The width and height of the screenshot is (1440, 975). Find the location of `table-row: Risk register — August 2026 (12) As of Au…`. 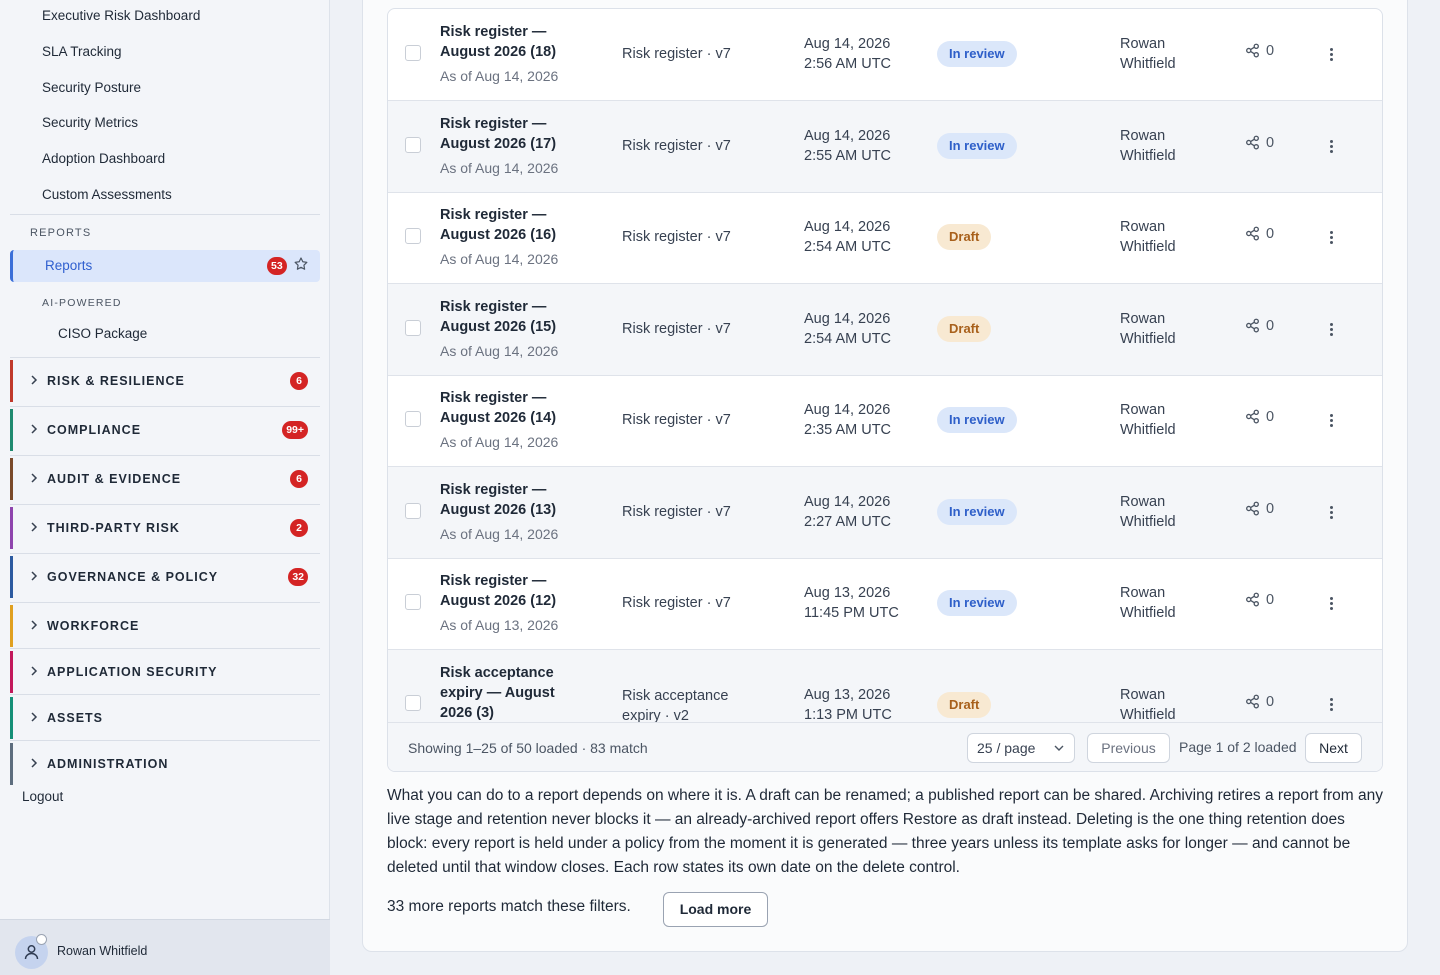

table-row: Risk register — August 2026 (12) As of Au… is located at coordinates (885, 604).